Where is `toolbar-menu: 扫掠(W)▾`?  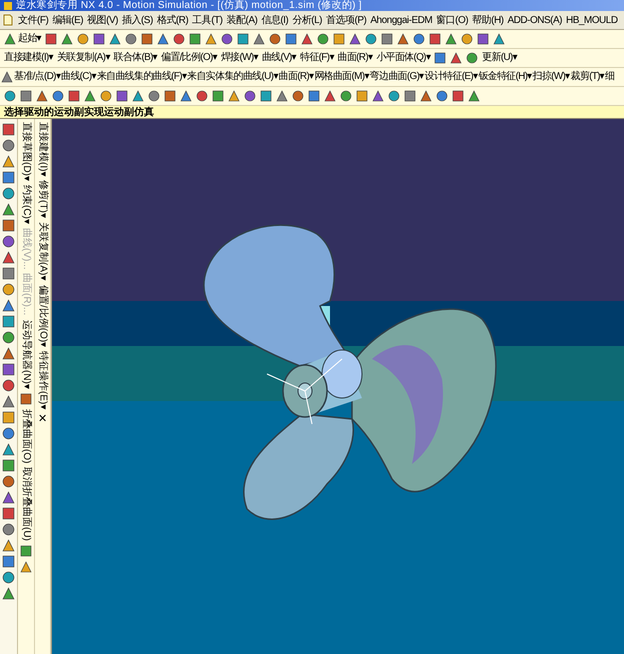 toolbar-menu: 扫掠(W)▾ is located at coordinates (551, 77).